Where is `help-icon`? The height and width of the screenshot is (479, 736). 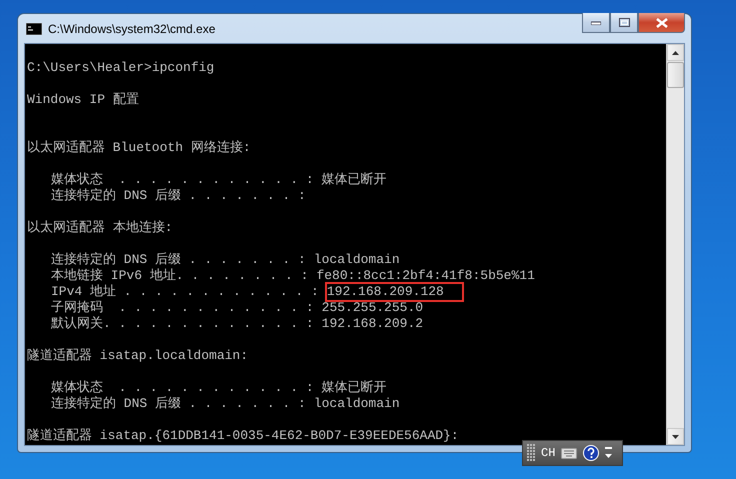
help-icon is located at coordinates (591, 453).